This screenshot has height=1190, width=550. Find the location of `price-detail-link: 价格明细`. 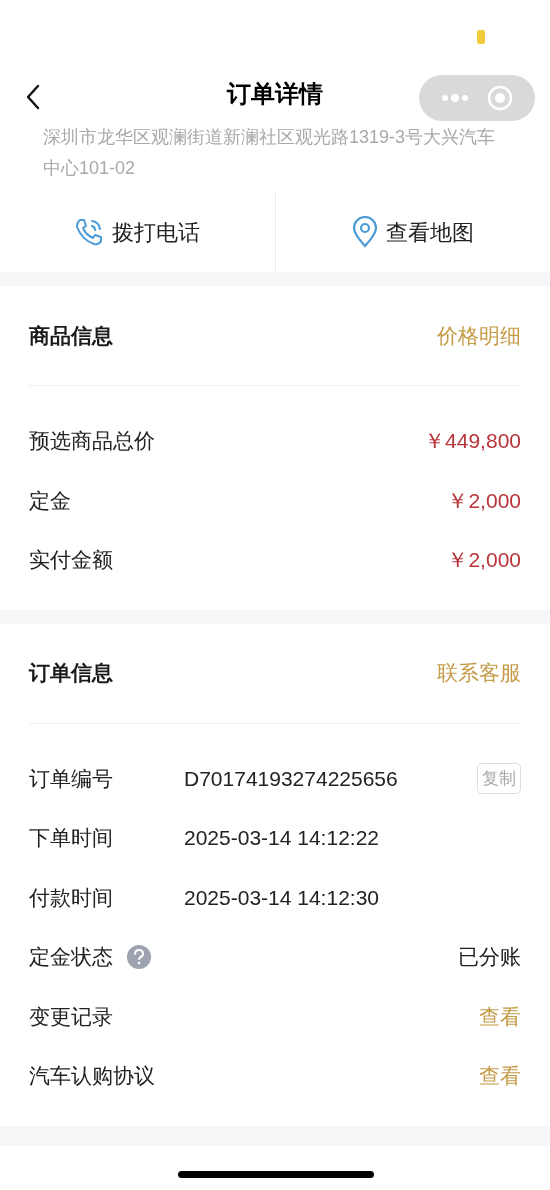

price-detail-link: 价格明细 is located at coordinates (479, 335).